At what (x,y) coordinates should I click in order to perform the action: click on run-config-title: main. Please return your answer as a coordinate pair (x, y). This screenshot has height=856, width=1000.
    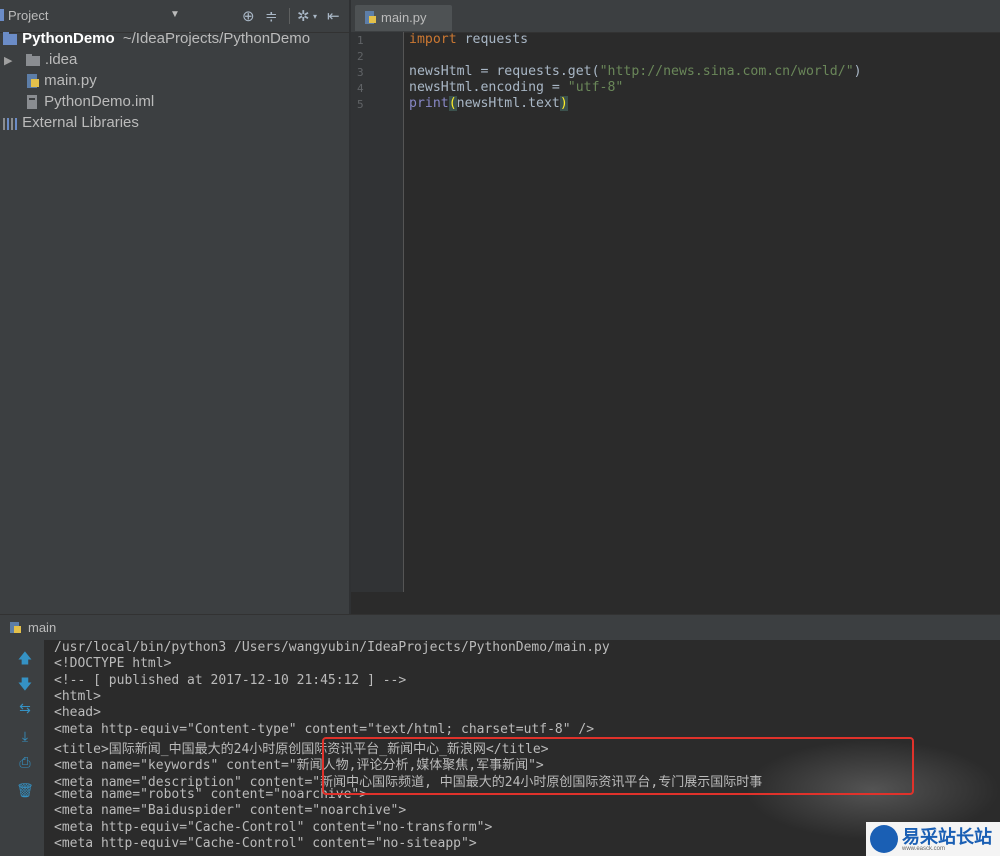
    Looking at the image, I should click on (42, 627).